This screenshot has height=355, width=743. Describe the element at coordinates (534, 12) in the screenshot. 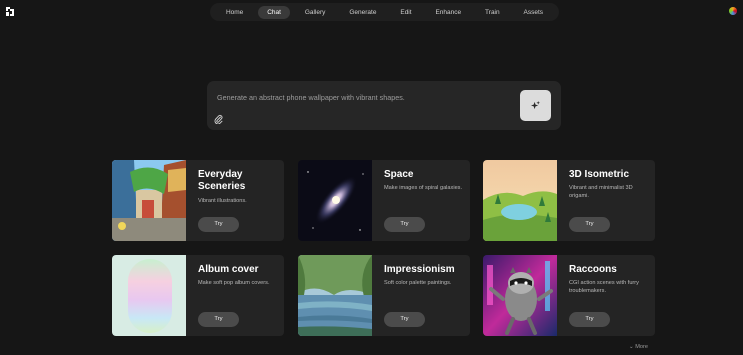

I see `nav-assets: Assets` at that location.